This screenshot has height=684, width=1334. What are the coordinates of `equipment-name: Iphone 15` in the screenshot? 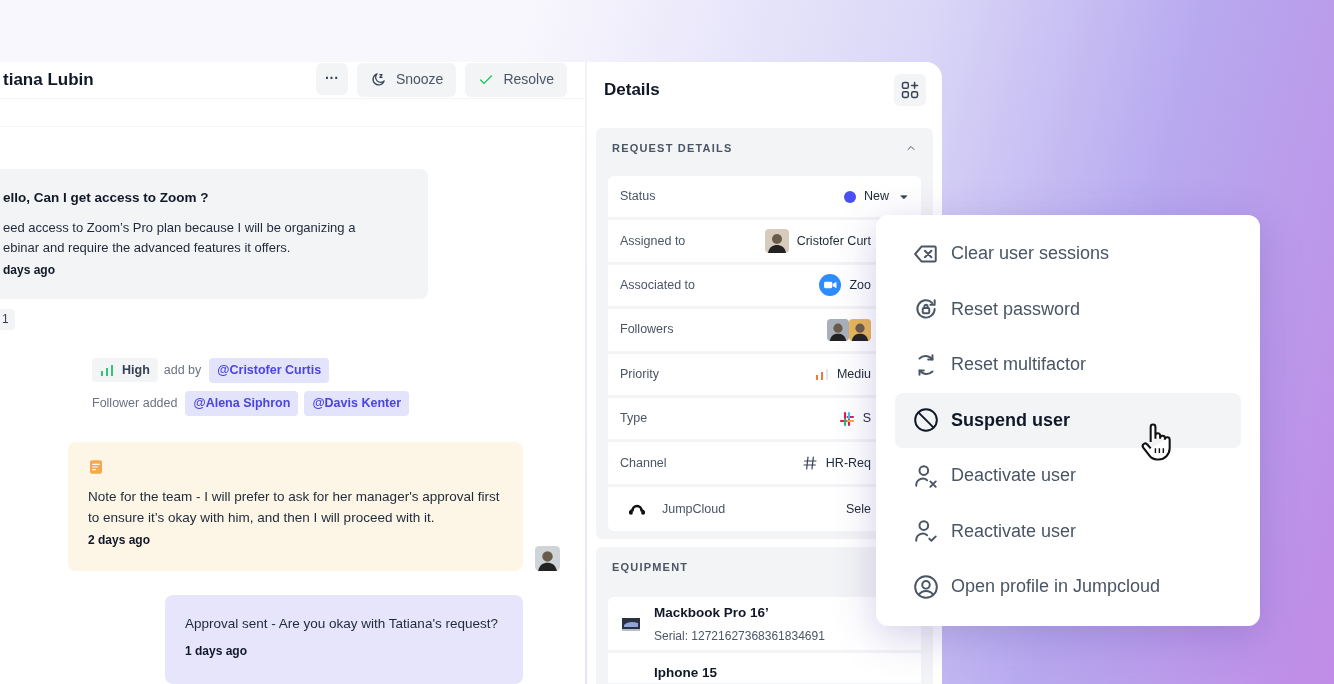 It's located at (685, 673).